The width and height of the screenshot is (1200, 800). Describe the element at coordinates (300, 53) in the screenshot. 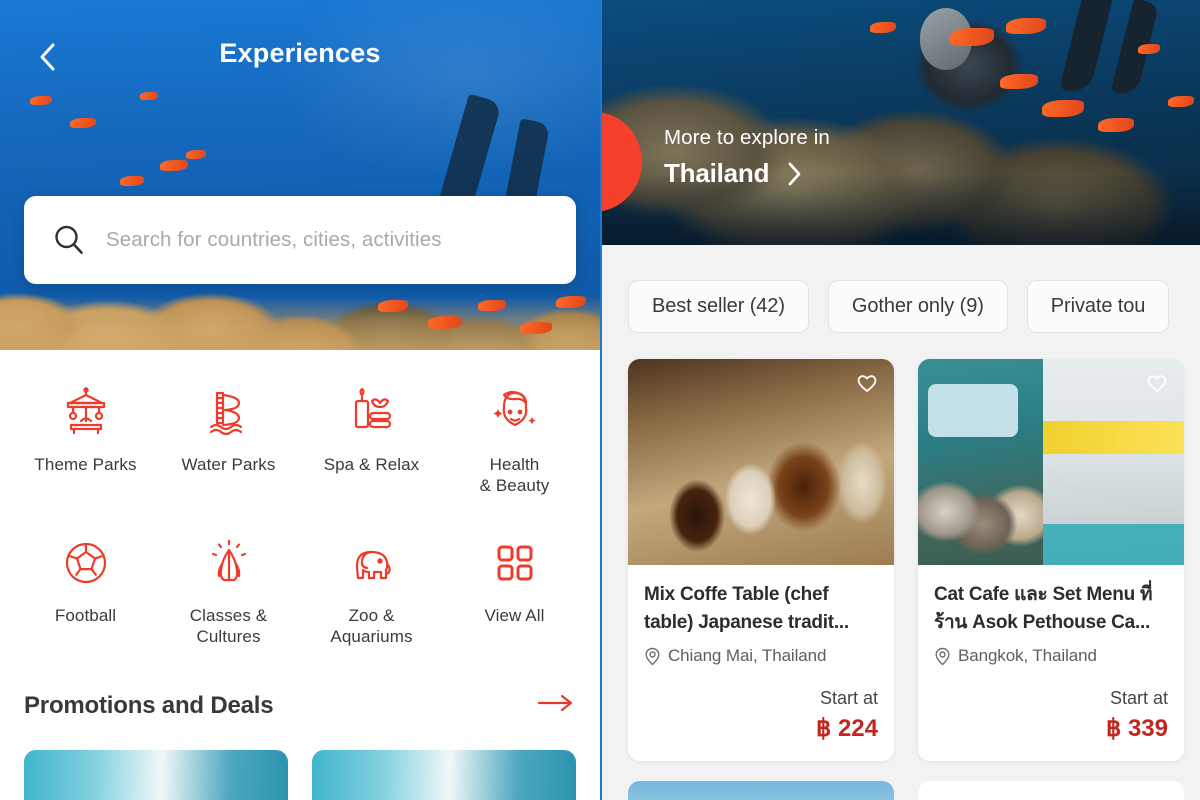

I see `page-title: Experiences` at that location.